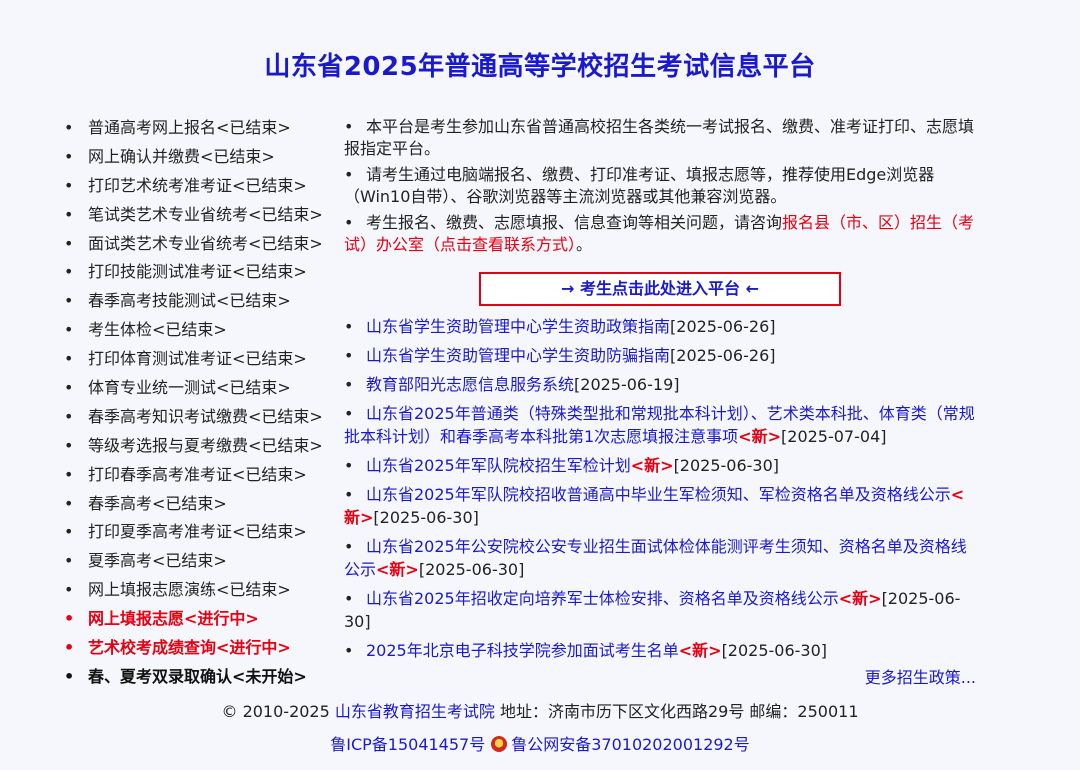 Image resolution: width=1080 pixels, height=770 pixels. Describe the element at coordinates (202, 475) in the screenshot. I see `menu-item: 打印春季高考准考证<已结束>` at that location.